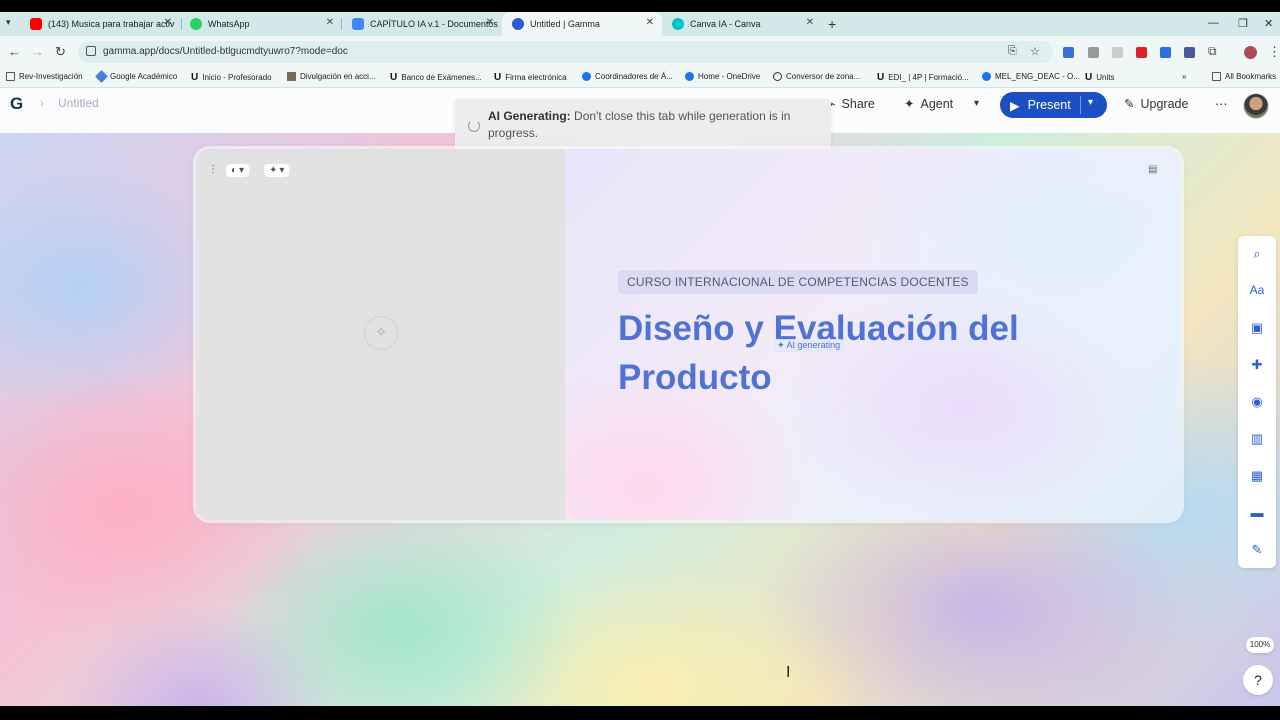 This screenshot has height=720, width=1280. I want to click on embed-icon: ◉, so click(1257, 402).